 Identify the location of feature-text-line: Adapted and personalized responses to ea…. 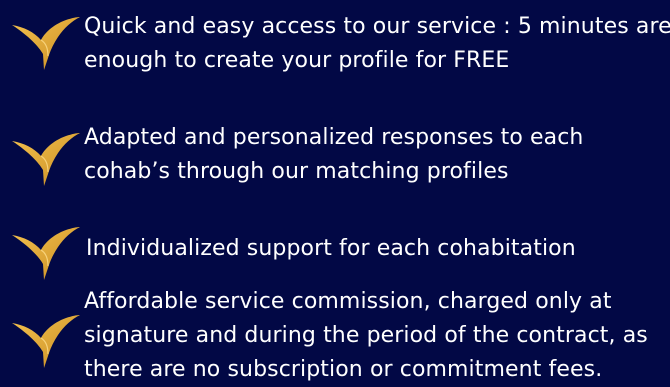
(334, 137).